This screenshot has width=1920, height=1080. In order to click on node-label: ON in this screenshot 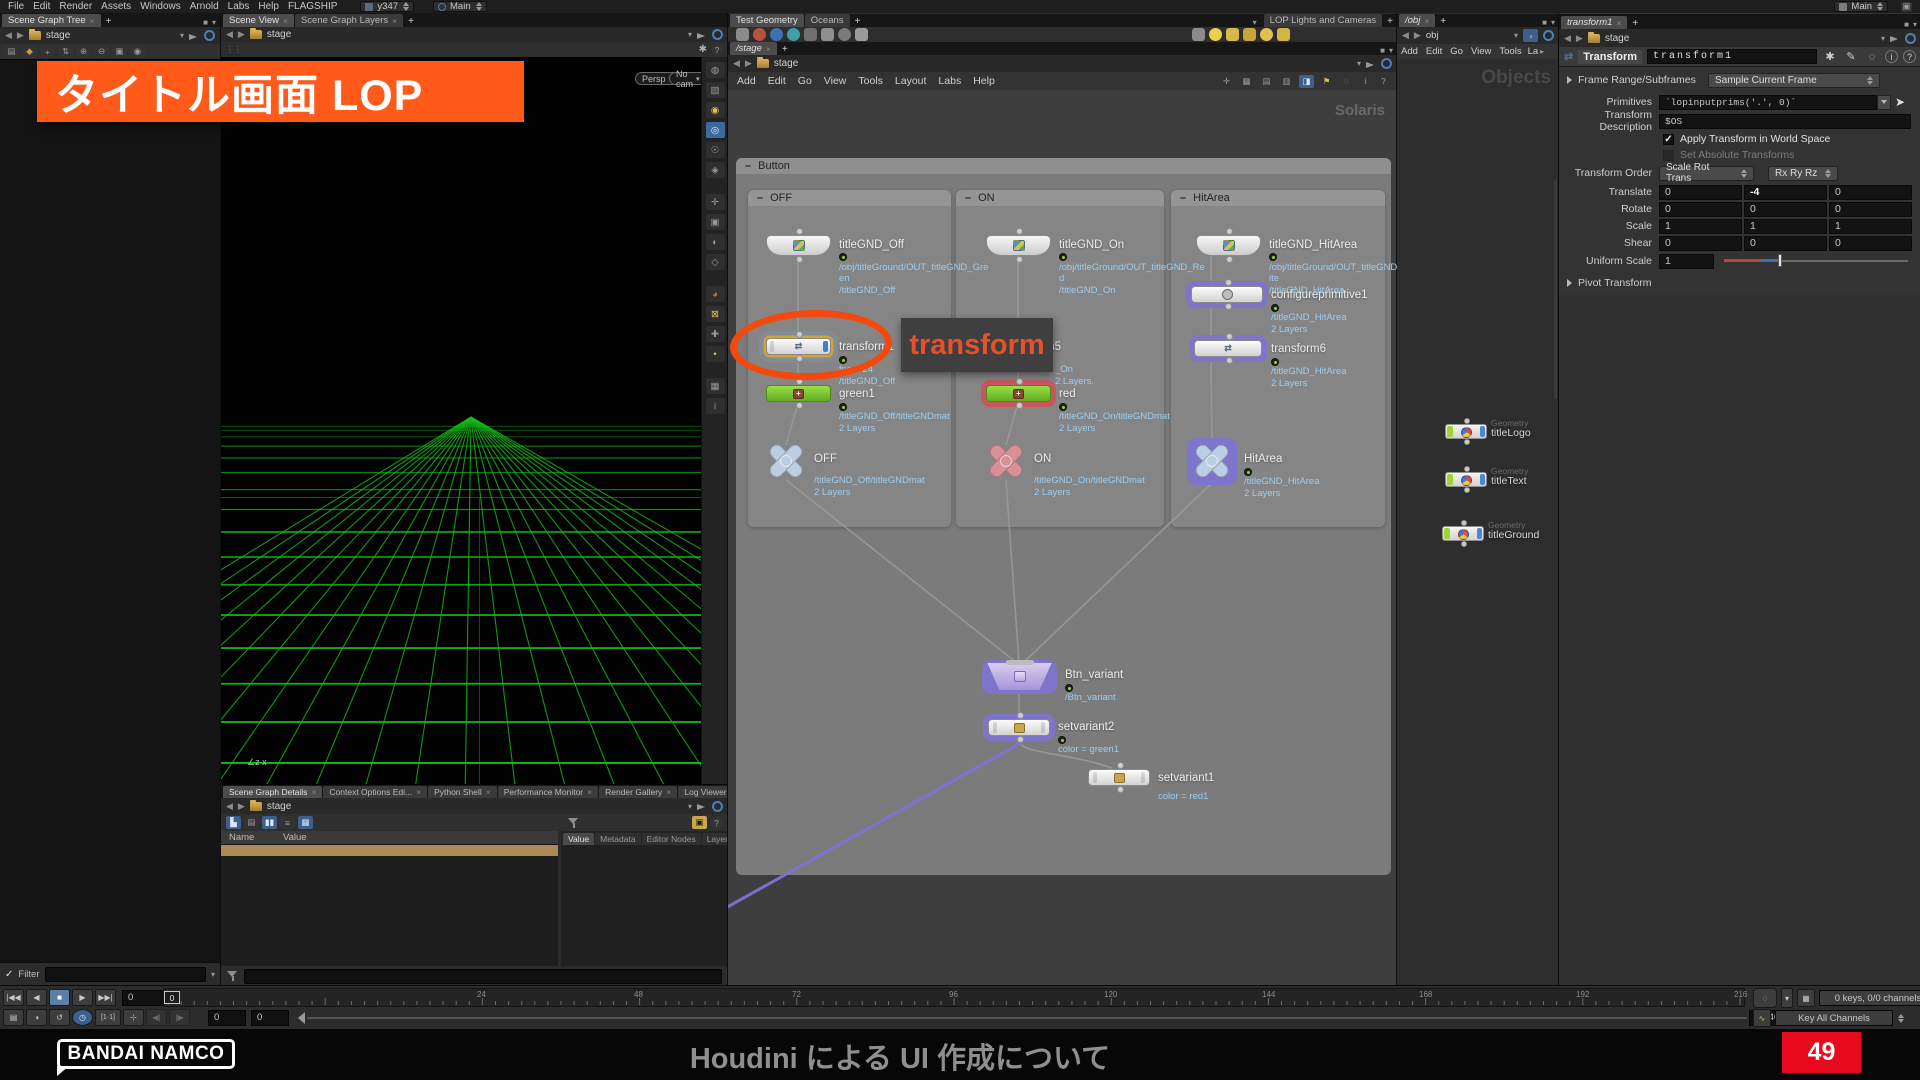, I will do `click(1042, 459)`.